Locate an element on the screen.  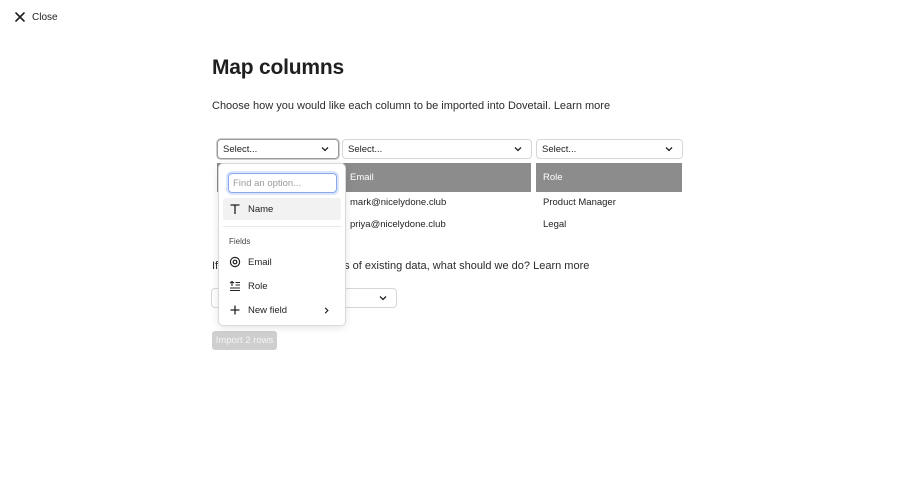
option-new-field: New field is located at coordinates (282, 310).